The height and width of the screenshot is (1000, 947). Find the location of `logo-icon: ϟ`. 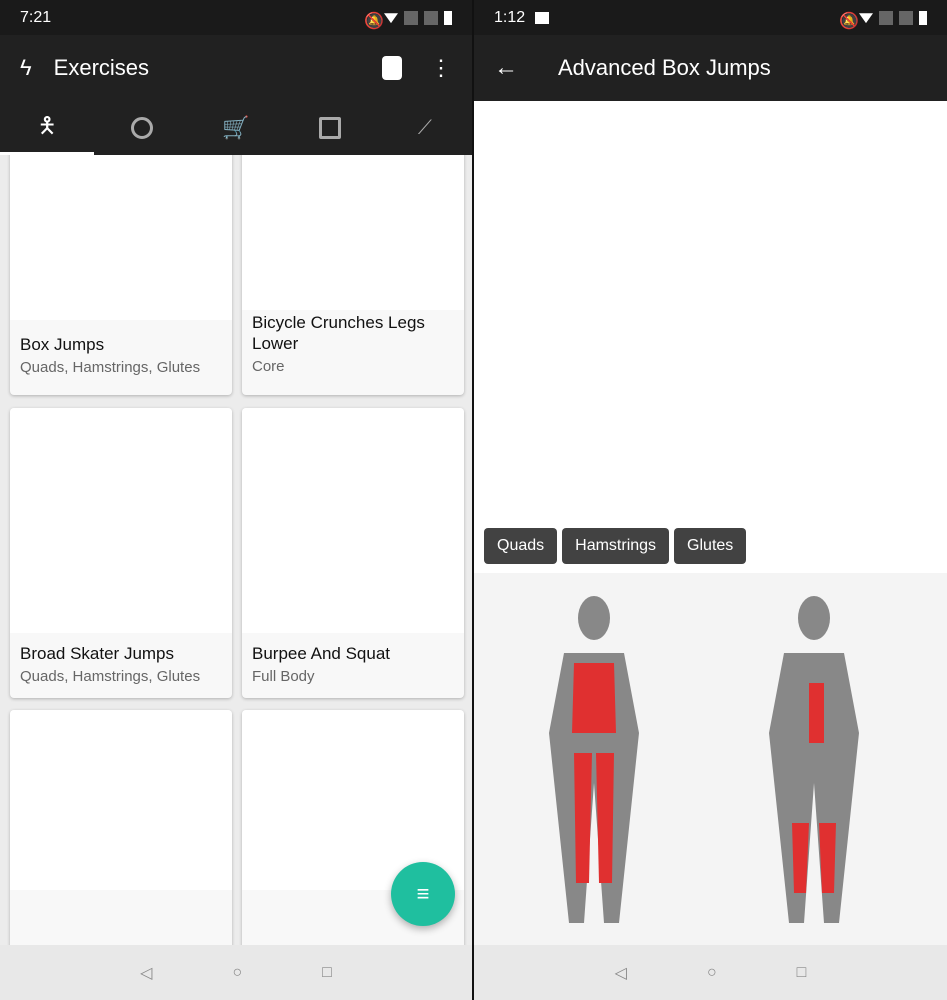

logo-icon: ϟ is located at coordinates (26, 67).